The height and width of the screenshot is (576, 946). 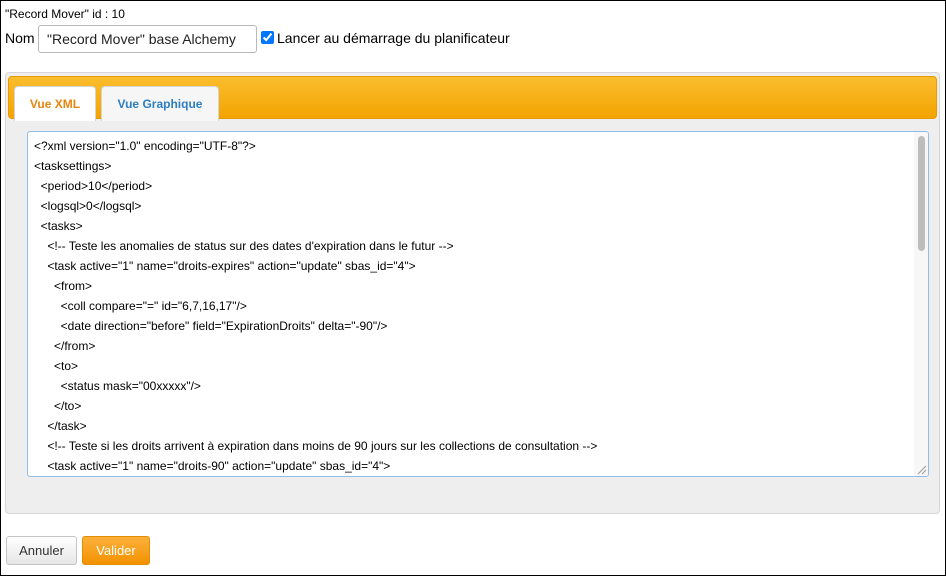 What do you see at coordinates (116, 550) in the screenshot?
I see `submit-button: Valider` at bounding box center [116, 550].